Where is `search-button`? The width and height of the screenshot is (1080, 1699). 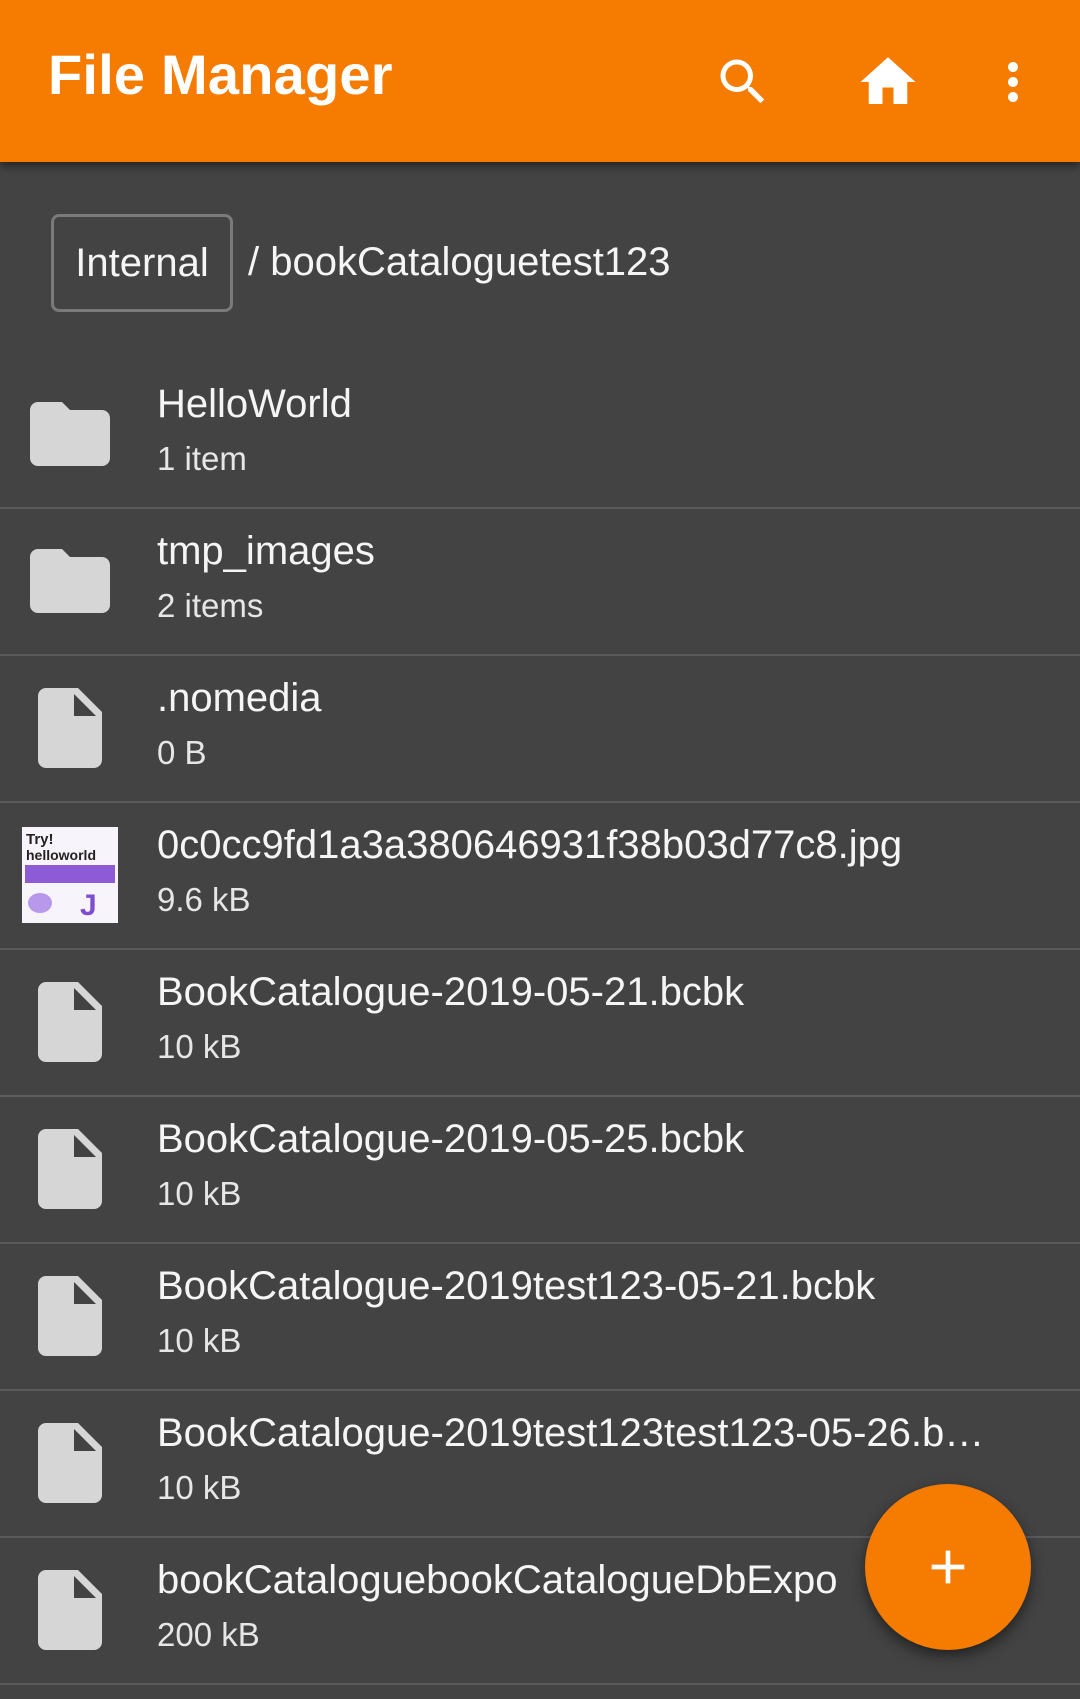 search-button is located at coordinates (743, 82).